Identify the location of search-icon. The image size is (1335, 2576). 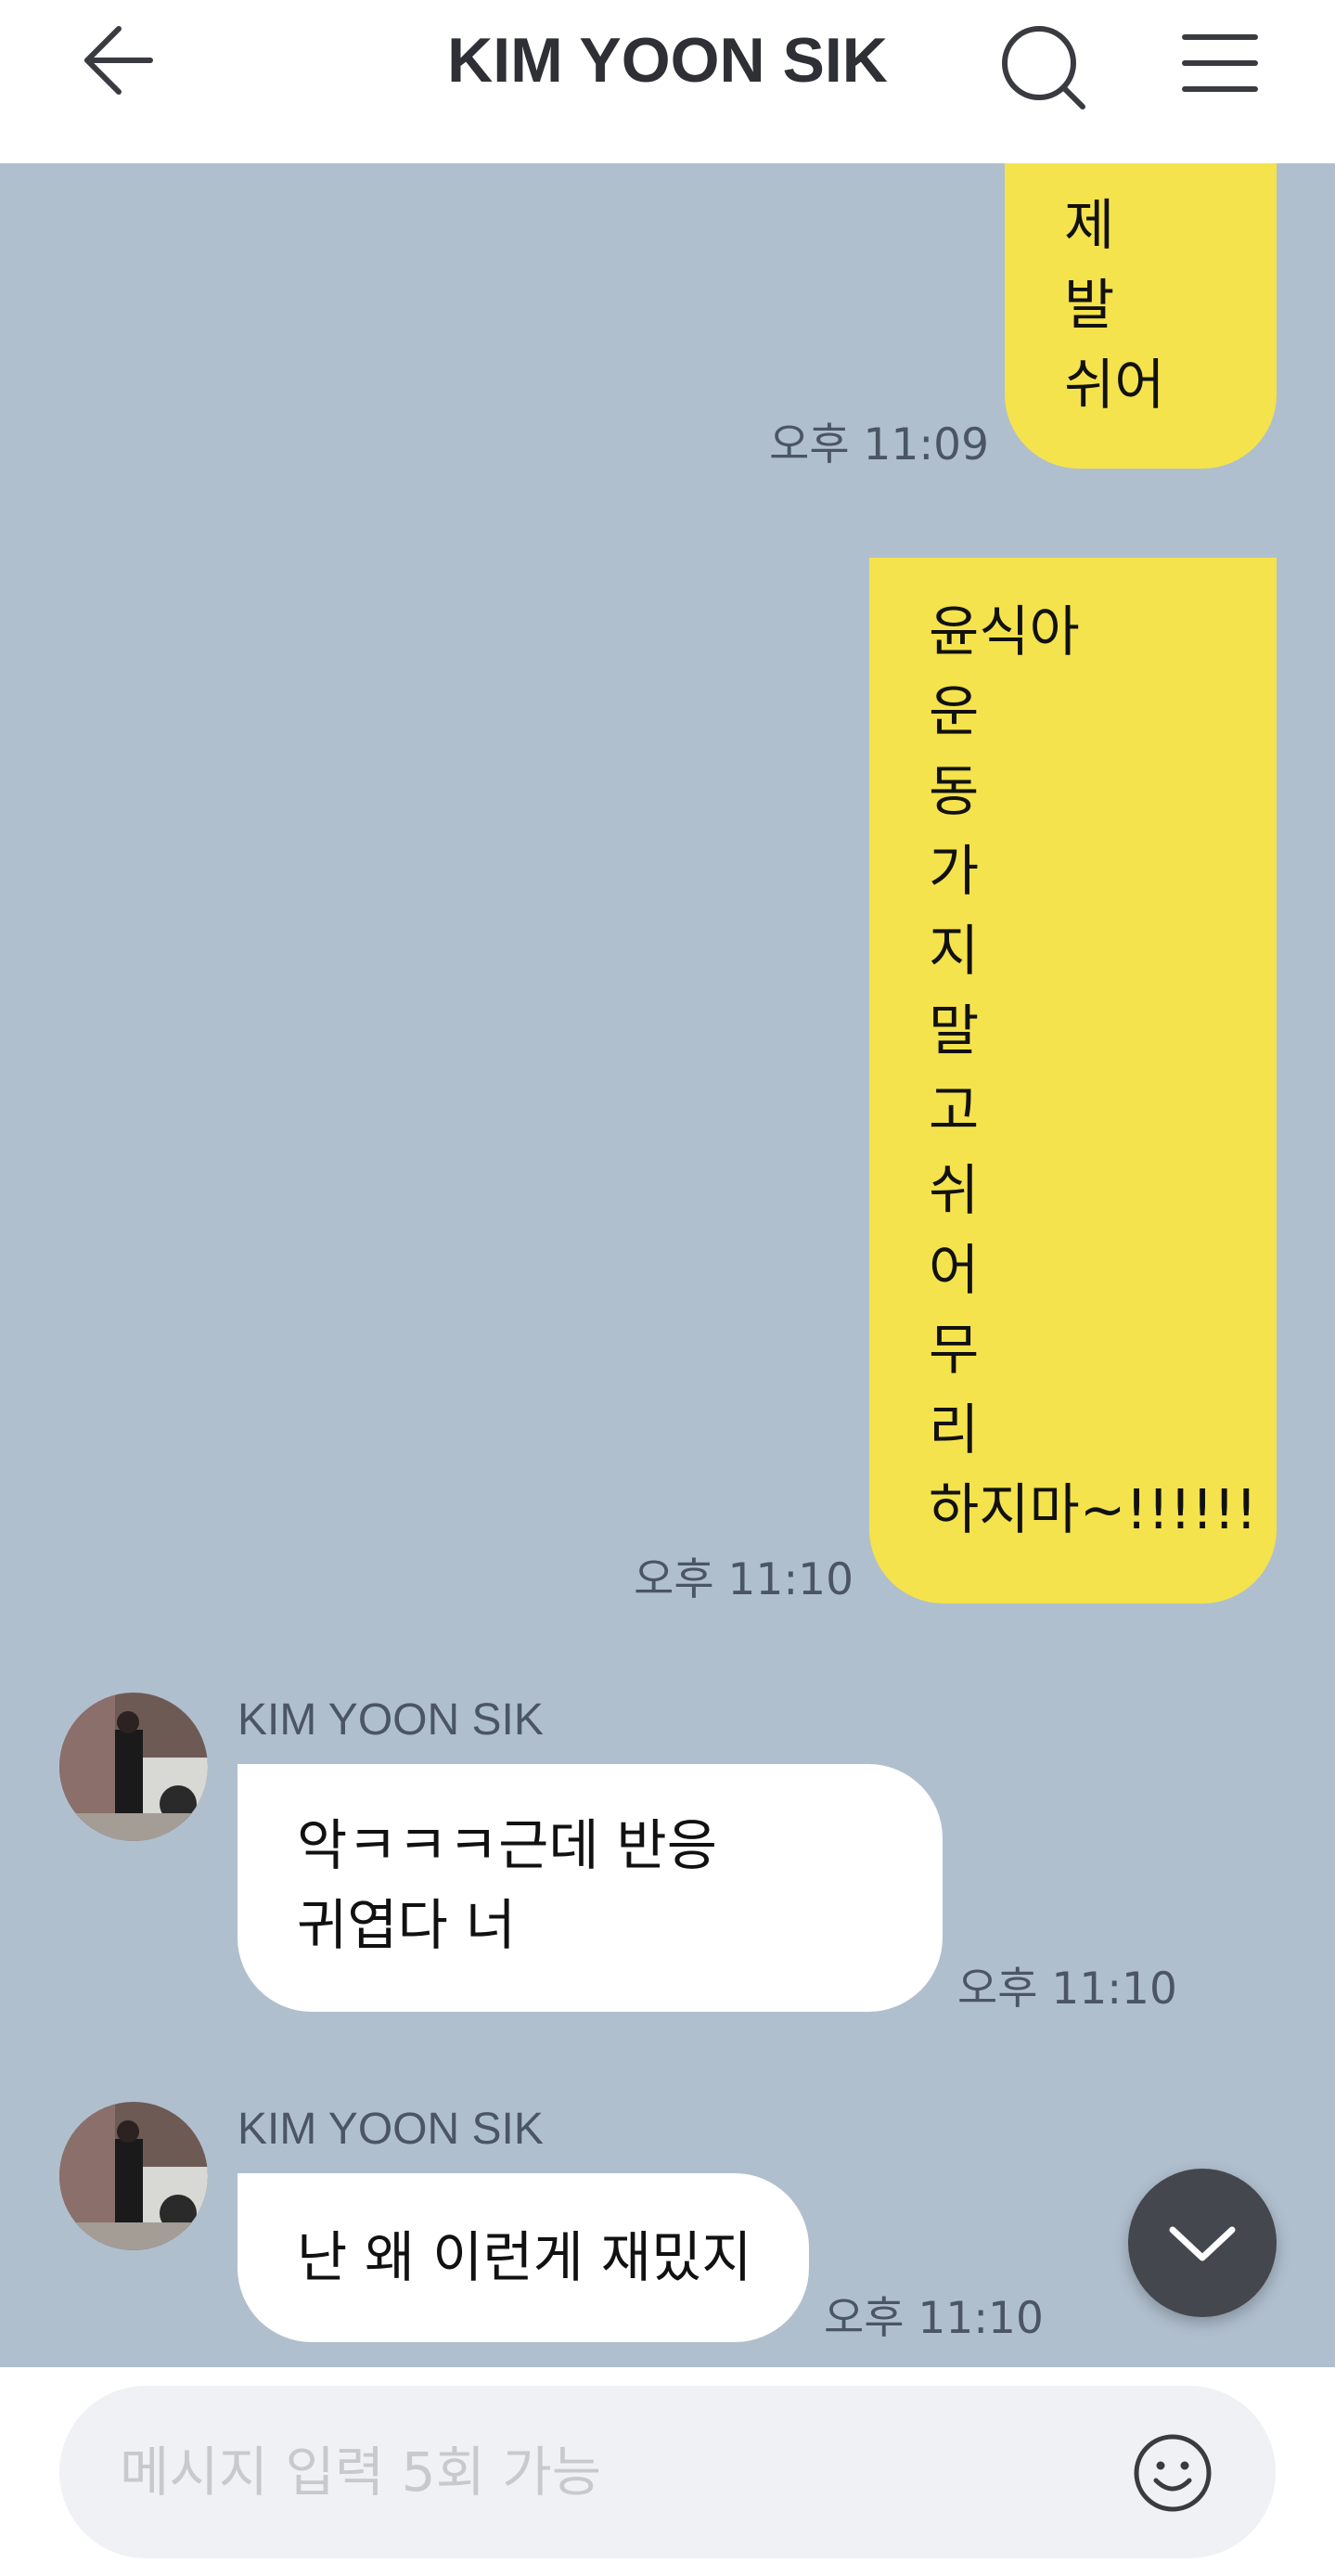
(1043, 67).